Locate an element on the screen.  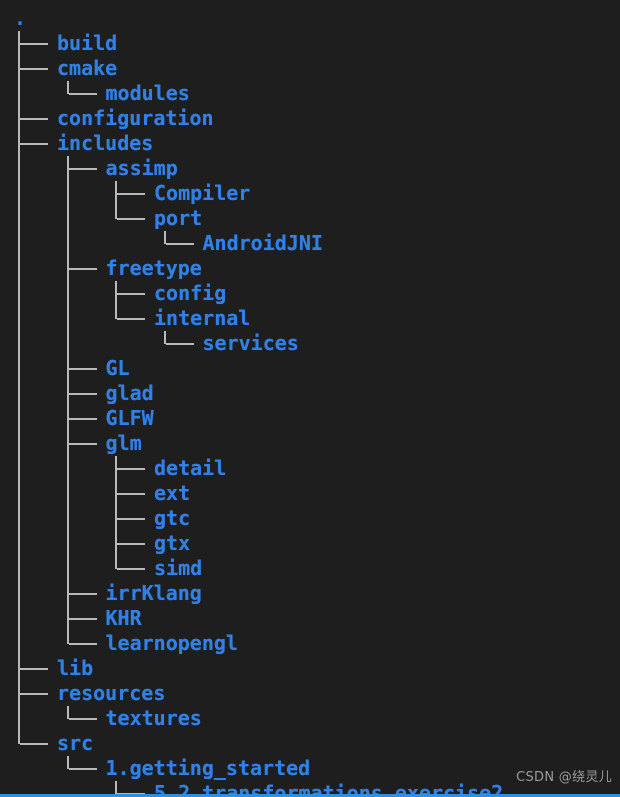
tree-node-row: services is located at coordinates (310, 343).